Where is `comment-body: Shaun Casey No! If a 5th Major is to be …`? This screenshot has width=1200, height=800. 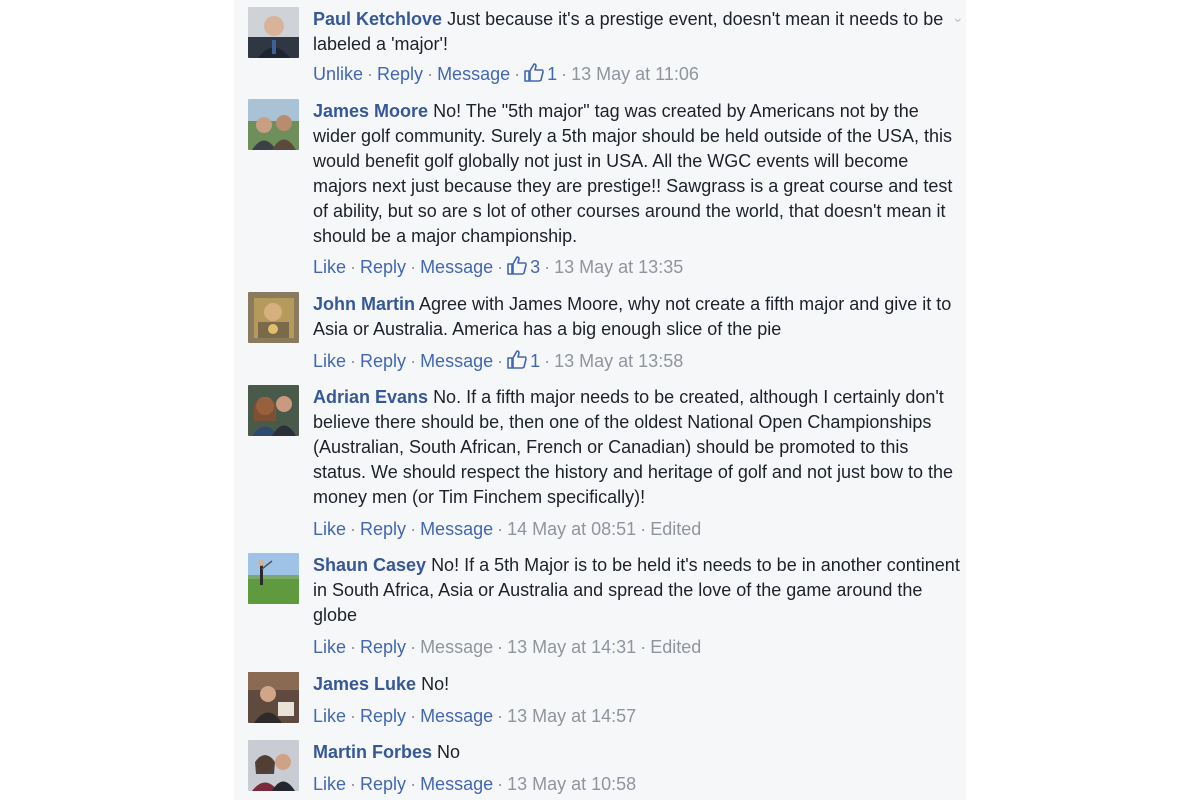
comment-body: Shaun Casey No! If a 5th Major is to be … is located at coordinates (638, 590).